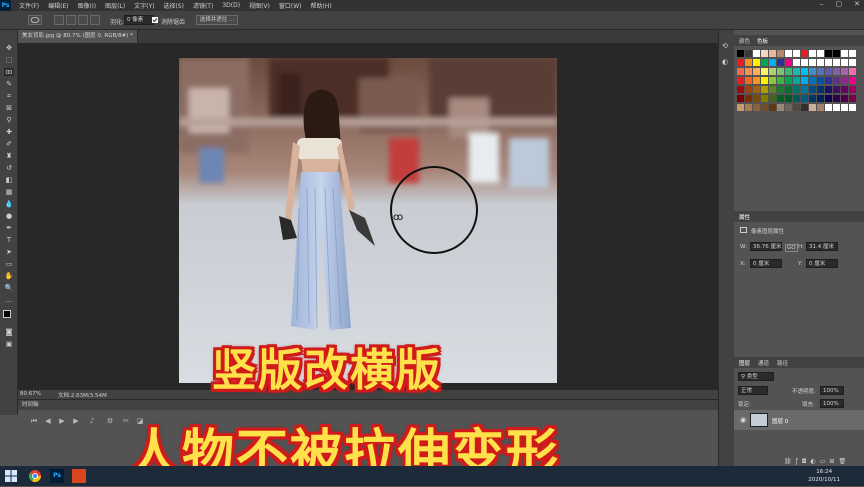  I want to click on menu-file: 文件(F), so click(29, 5).